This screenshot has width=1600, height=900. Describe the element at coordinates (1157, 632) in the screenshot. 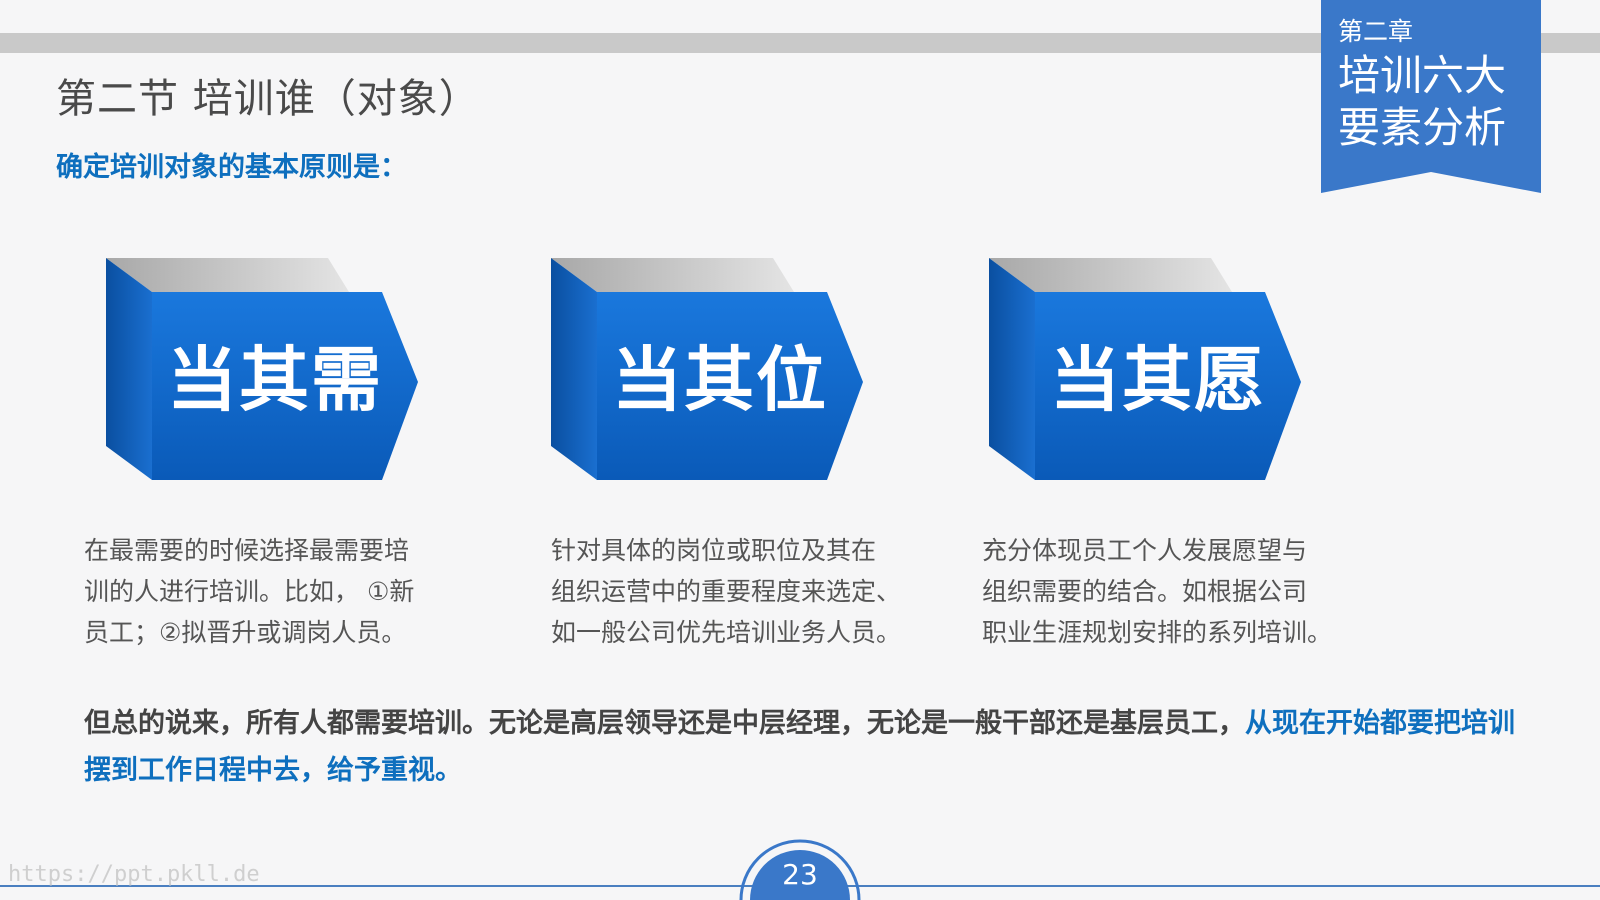

I see `description-line: 职业生涯规划安排的系列培训。` at that location.